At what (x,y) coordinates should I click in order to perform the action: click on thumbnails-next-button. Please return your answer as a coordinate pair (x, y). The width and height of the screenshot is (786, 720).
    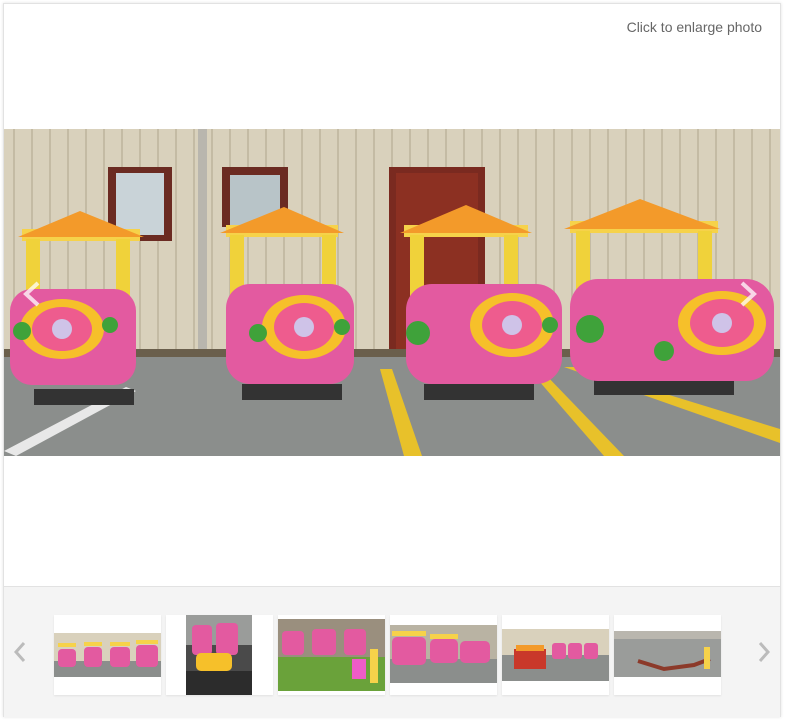
    Looking at the image, I should click on (764, 652).